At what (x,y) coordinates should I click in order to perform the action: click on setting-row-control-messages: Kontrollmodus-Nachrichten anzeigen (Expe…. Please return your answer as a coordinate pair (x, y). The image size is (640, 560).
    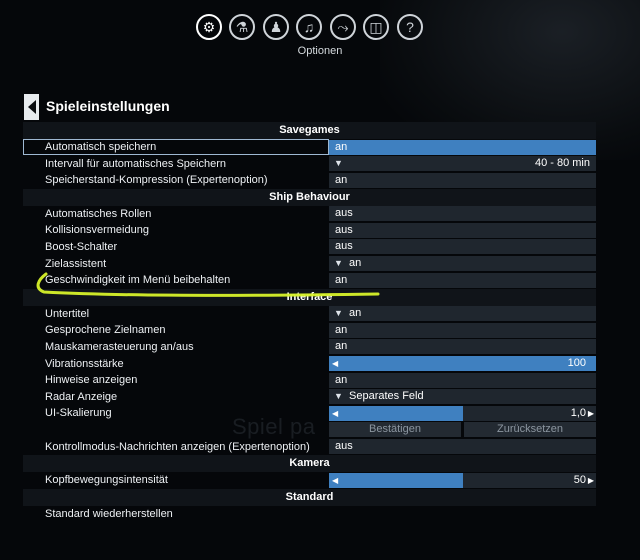
    Looking at the image, I should click on (309, 447).